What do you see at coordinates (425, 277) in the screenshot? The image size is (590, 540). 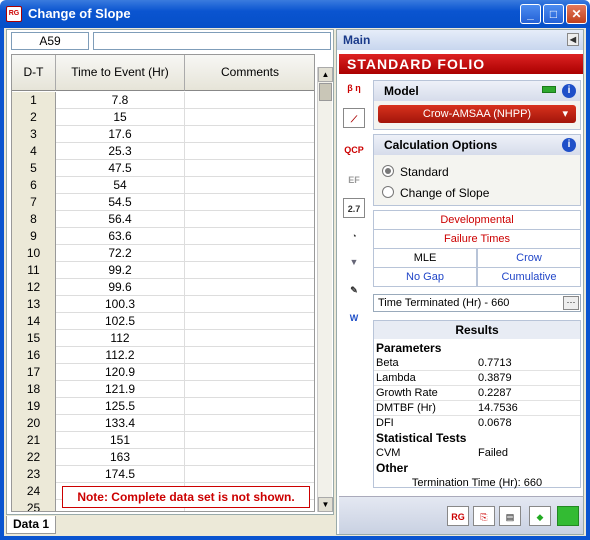 I see `no-gap-option: No Gap` at bounding box center [425, 277].